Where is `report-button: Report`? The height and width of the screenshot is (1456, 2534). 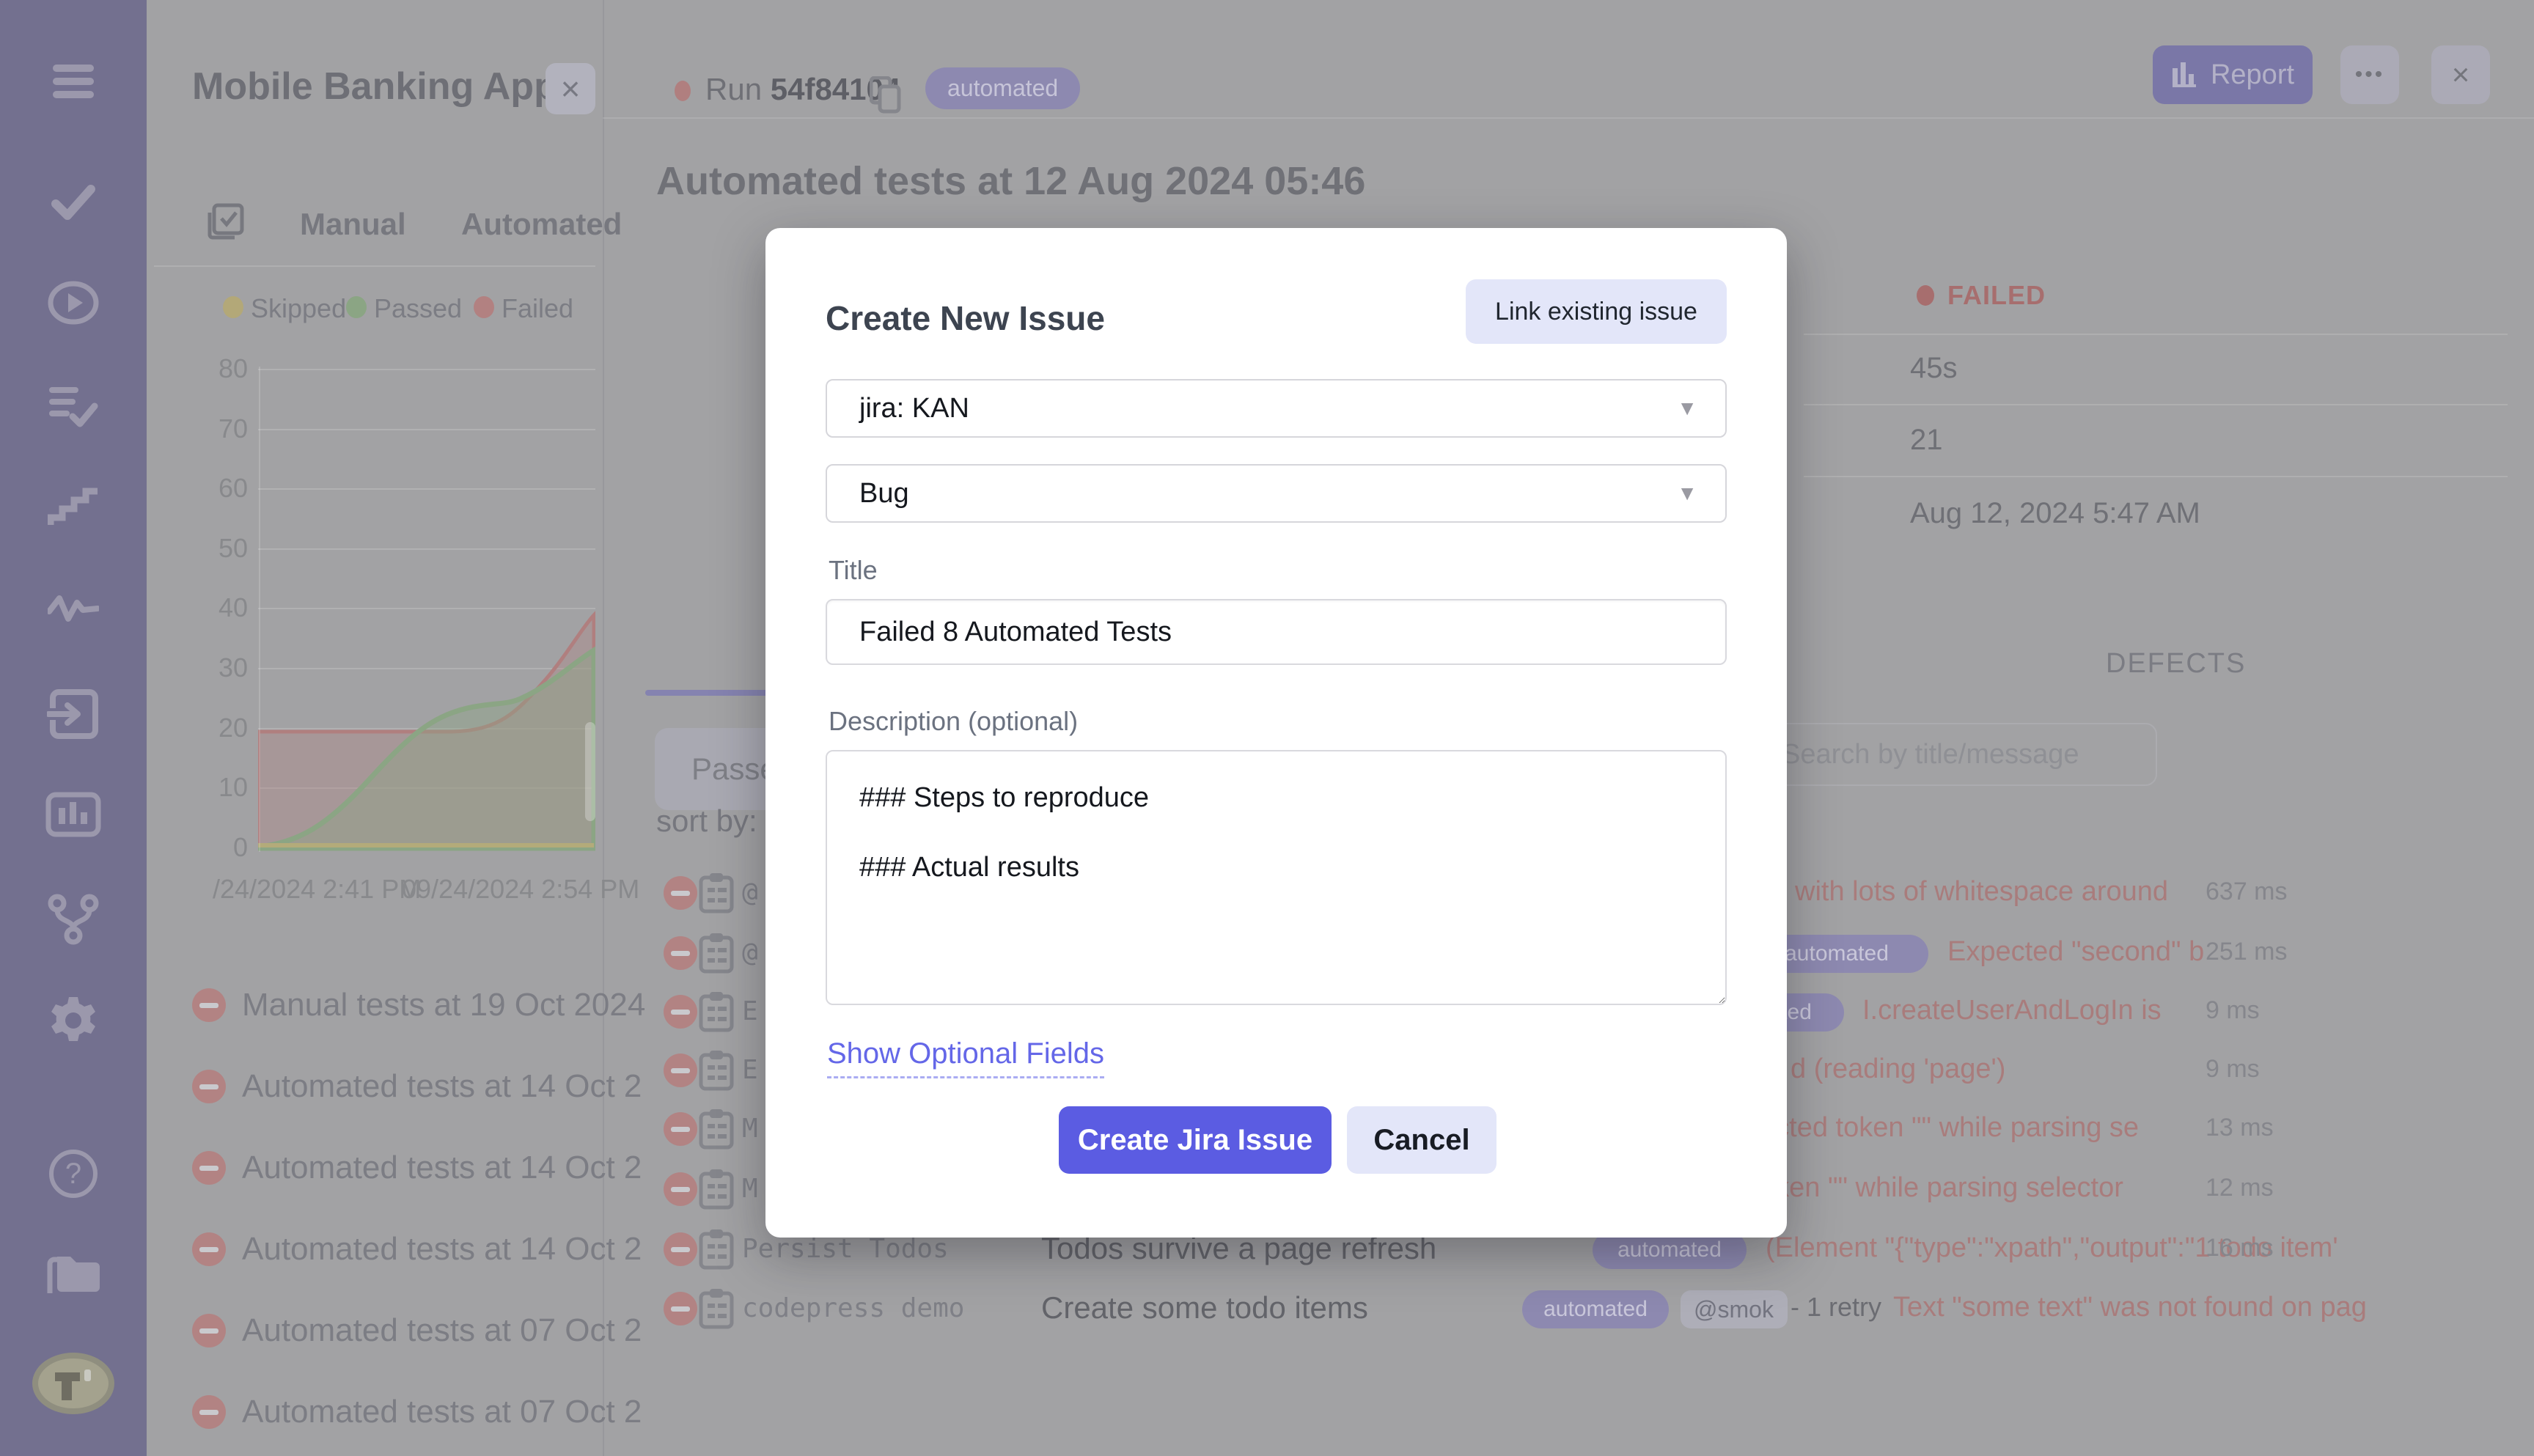
report-button: Report is located at coordinates (2233, 74).